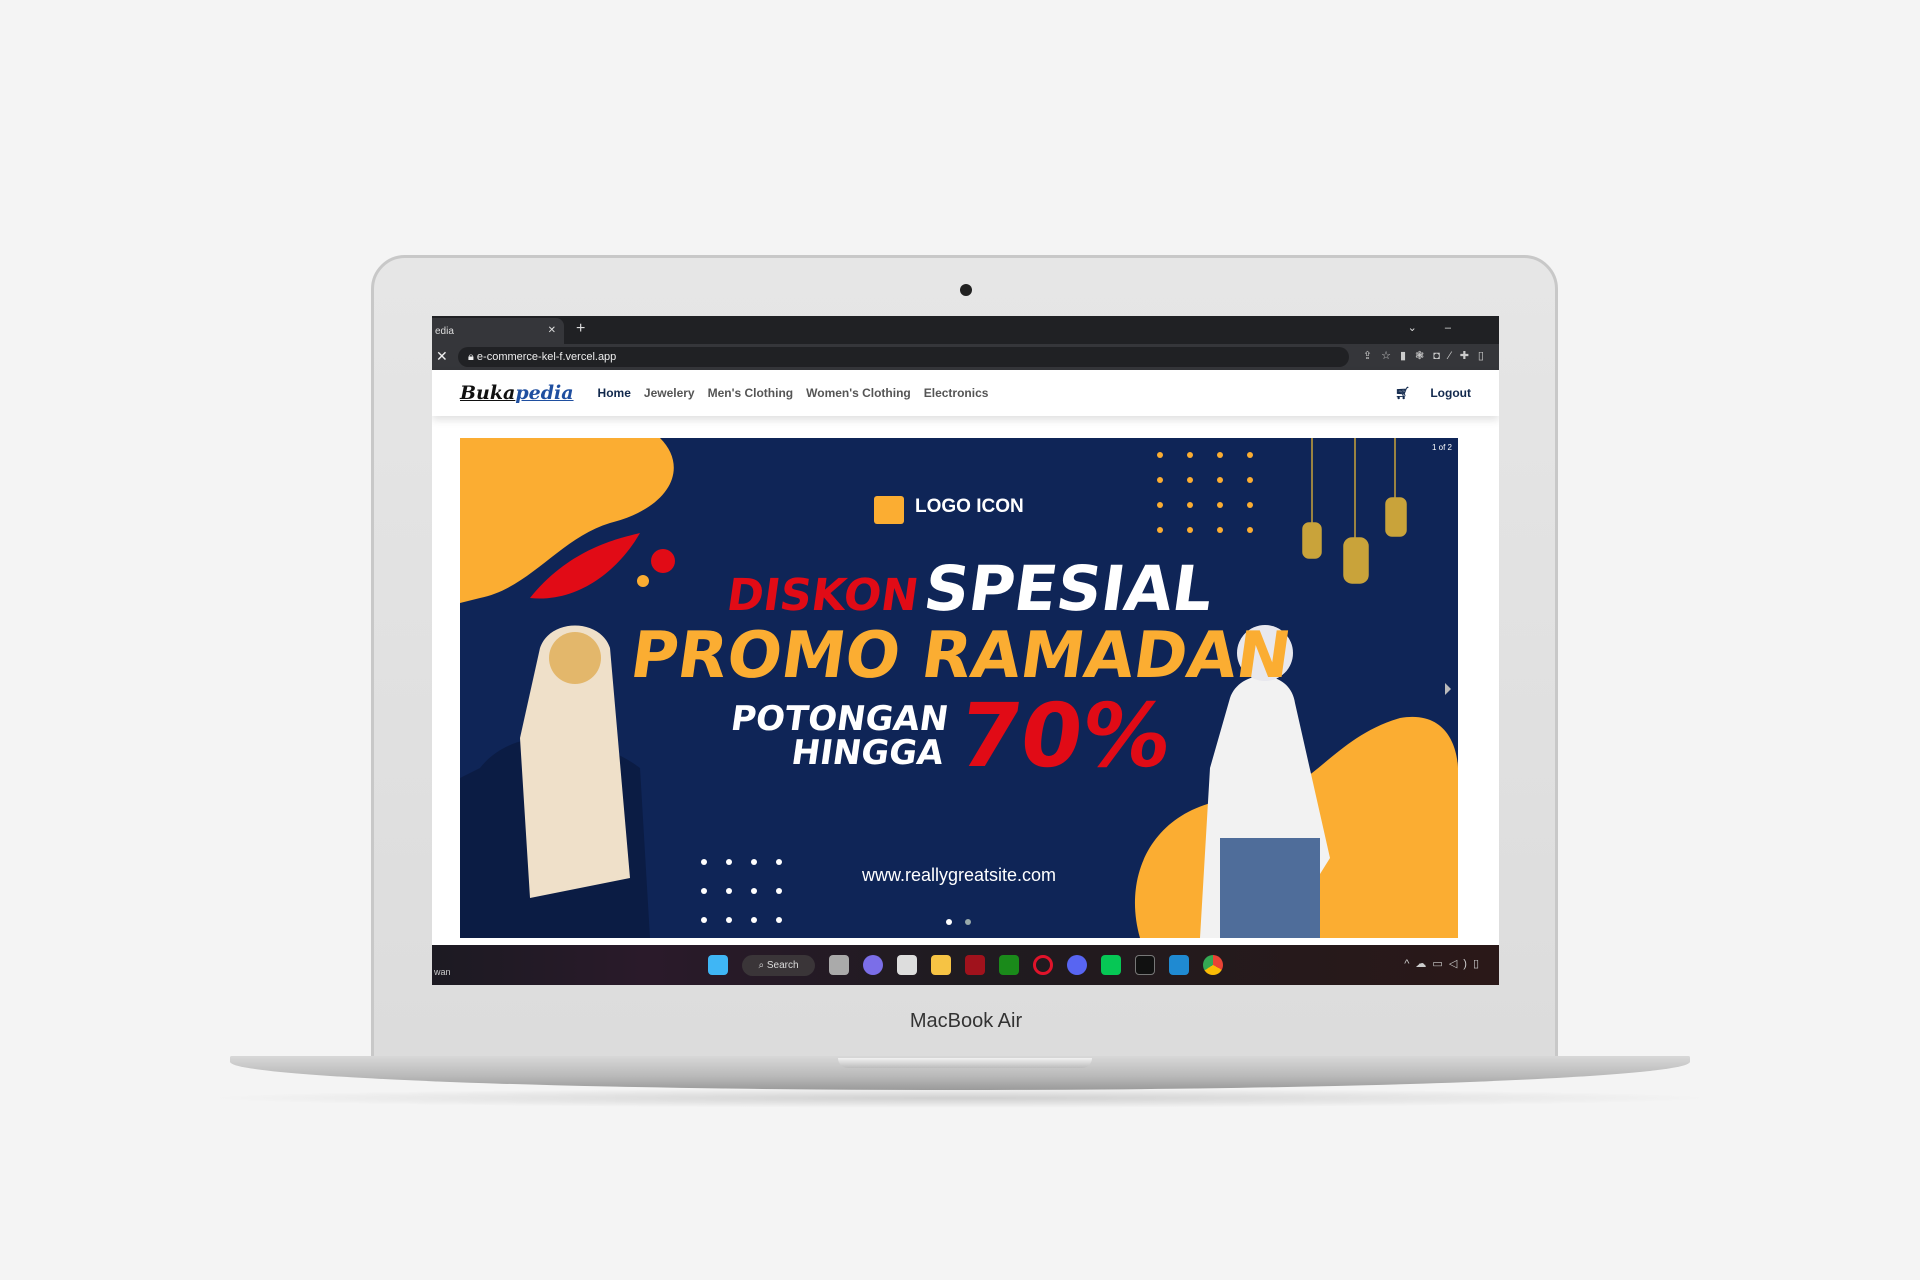  Describe the element at coordinates (1441, 447) in the screenshot. I see `slide-counter: 1 of 2` at that location.